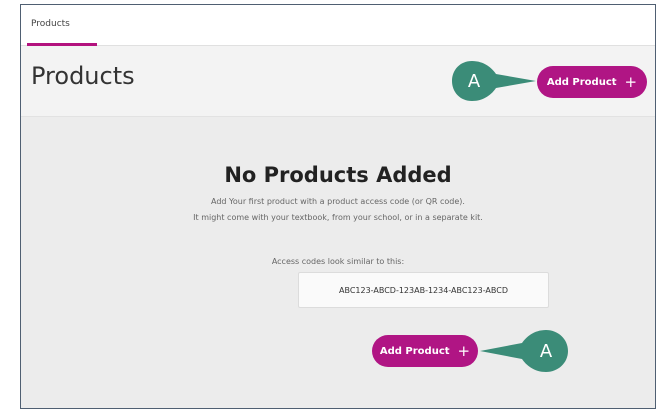  I want to click on access-code-hint: Access codes look similar to this:, so click(338, 261).